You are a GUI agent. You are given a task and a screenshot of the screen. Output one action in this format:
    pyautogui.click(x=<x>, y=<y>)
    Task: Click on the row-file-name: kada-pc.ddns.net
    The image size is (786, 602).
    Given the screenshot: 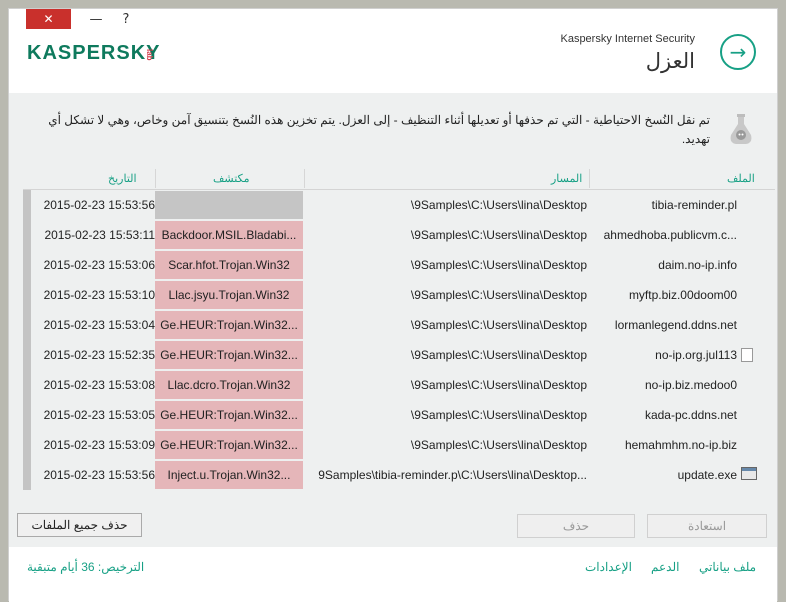 What is the action you would take?
    pyautogui.click(x=690, y=415)
    